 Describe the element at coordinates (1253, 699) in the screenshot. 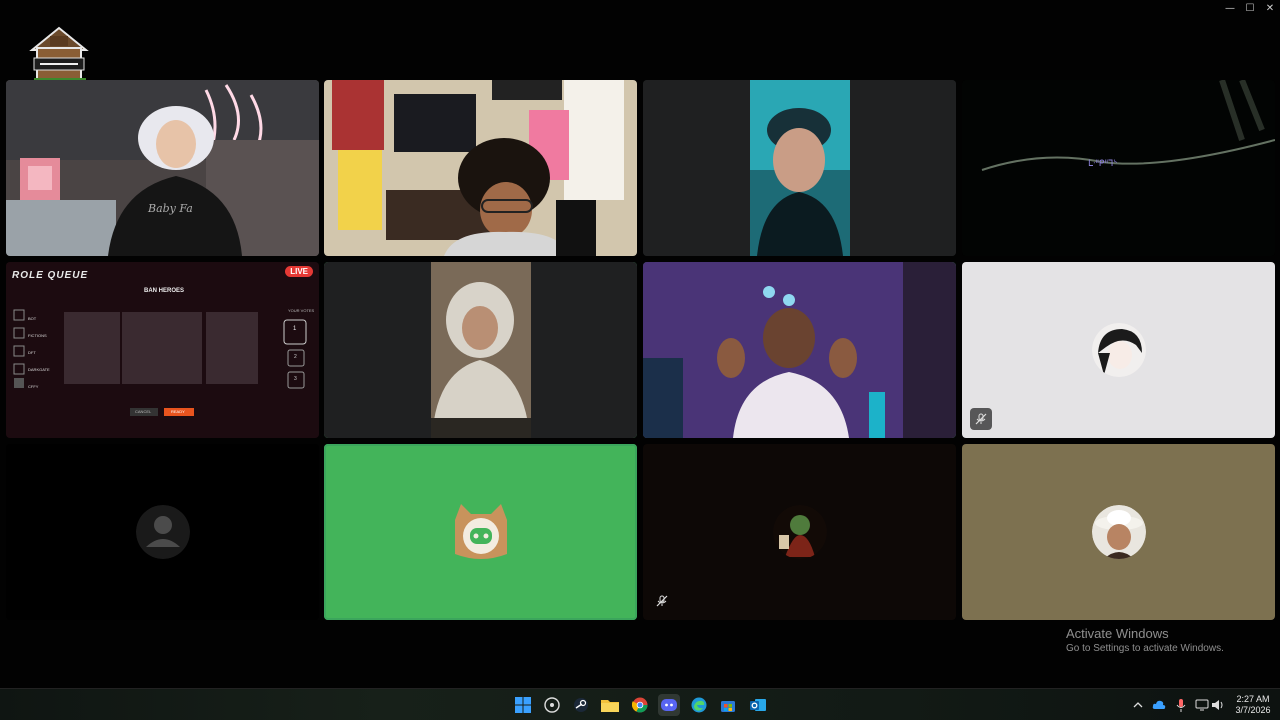

I see `clock-time: 2:27 AM` at that location.